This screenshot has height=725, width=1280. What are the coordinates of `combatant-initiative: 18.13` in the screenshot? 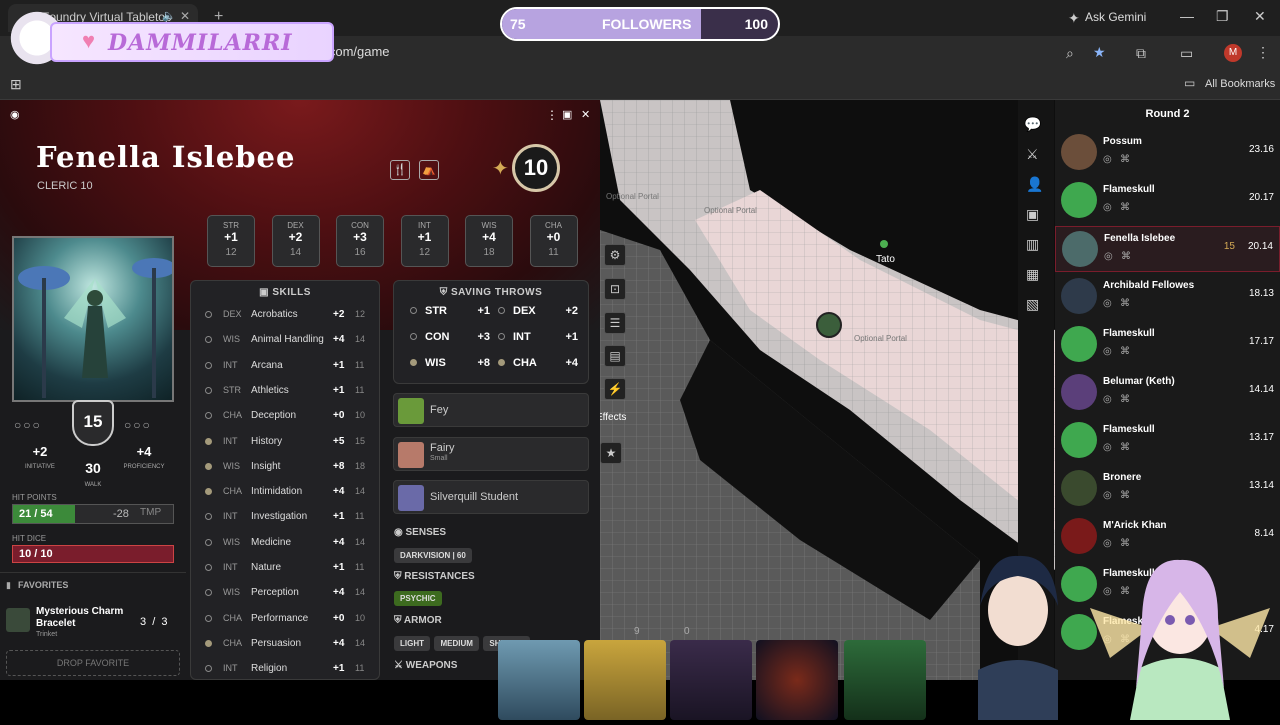 It's located at (1261, 293).